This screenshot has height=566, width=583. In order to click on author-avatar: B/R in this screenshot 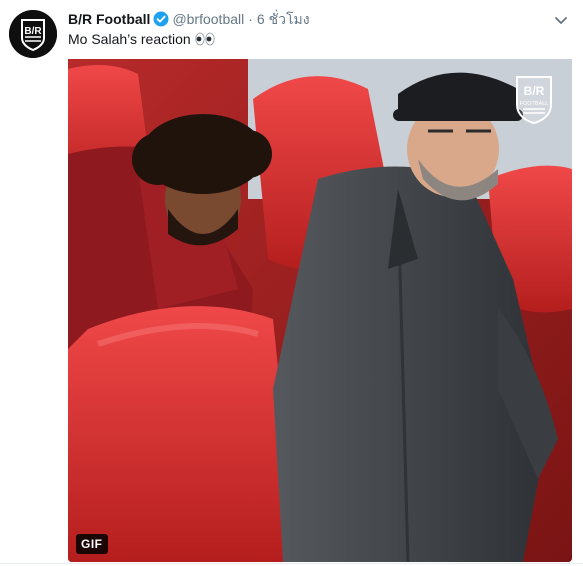, I will do `click(33, 34)`.